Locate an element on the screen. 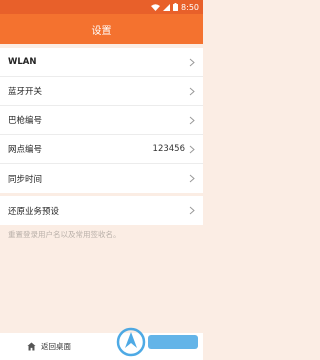  settings-item-wlan: WLAN is located at coordinates (101, 62).